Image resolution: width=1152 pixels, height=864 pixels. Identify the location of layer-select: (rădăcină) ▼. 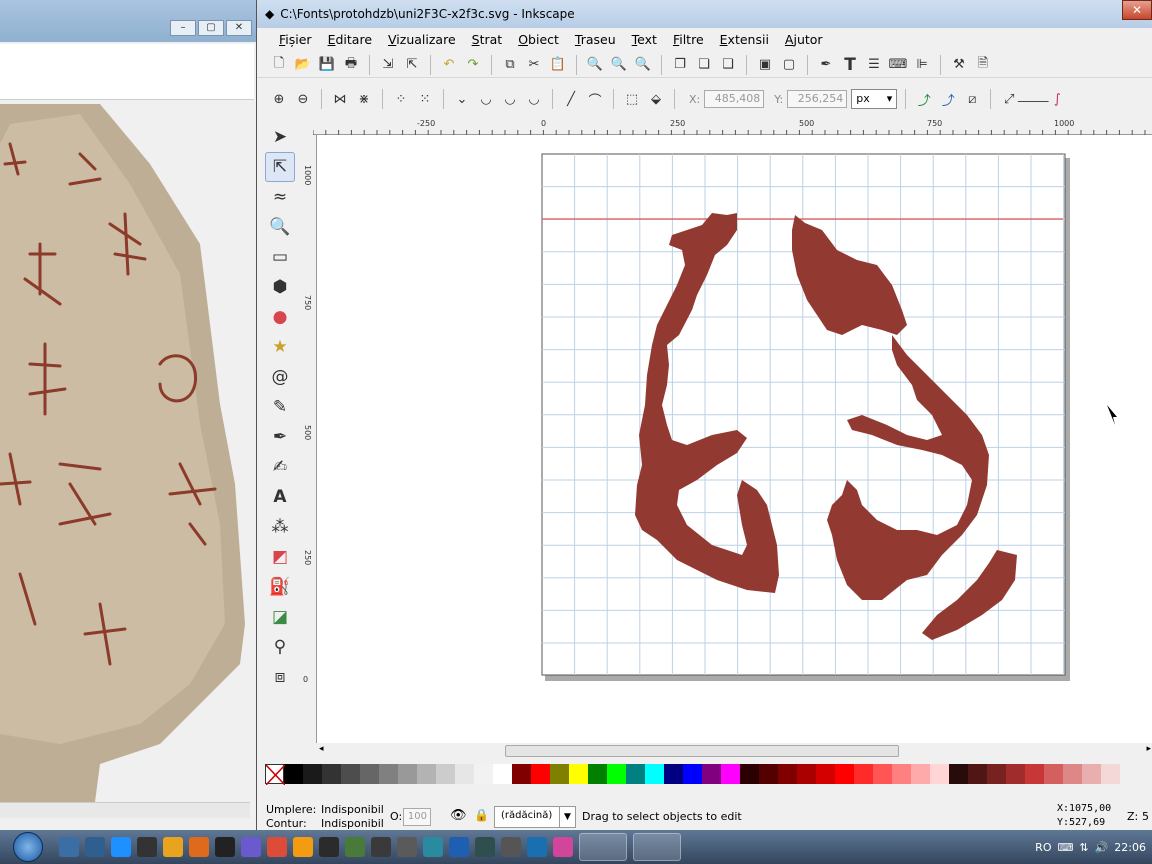
(535, 817).